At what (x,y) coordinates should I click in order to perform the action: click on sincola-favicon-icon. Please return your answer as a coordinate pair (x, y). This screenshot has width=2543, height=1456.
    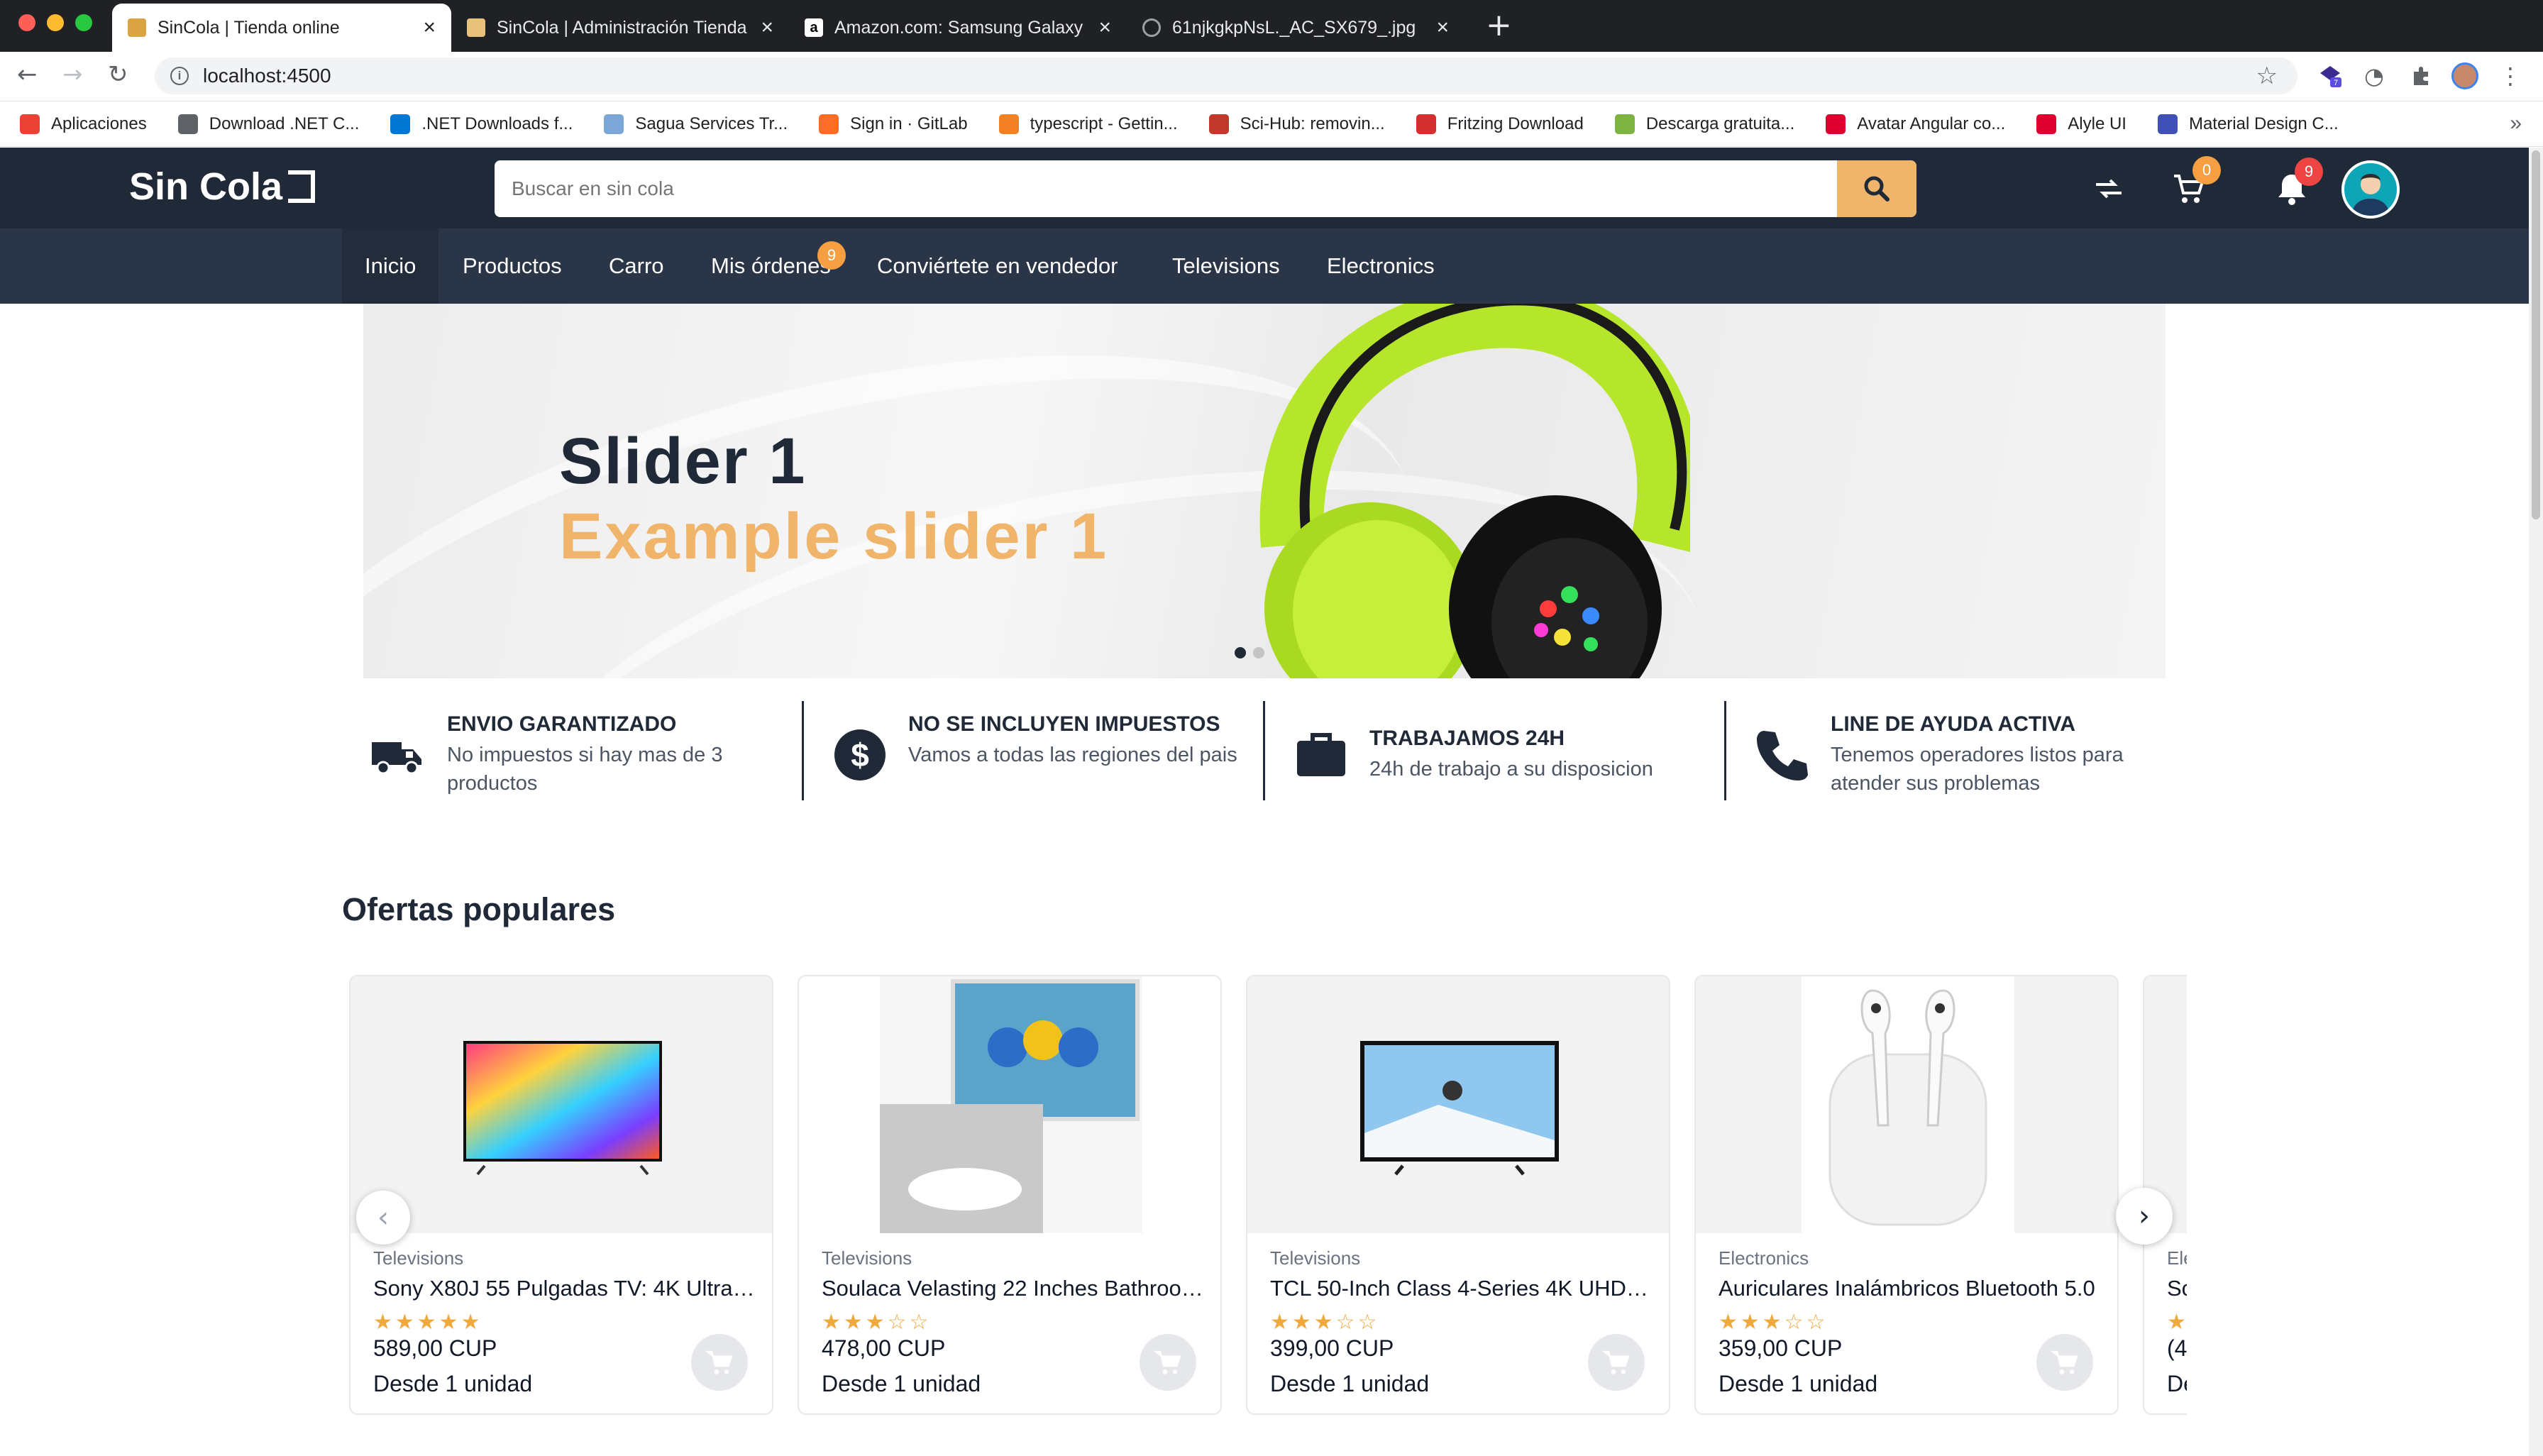
    Looking at the image, I should click on (137, 27).